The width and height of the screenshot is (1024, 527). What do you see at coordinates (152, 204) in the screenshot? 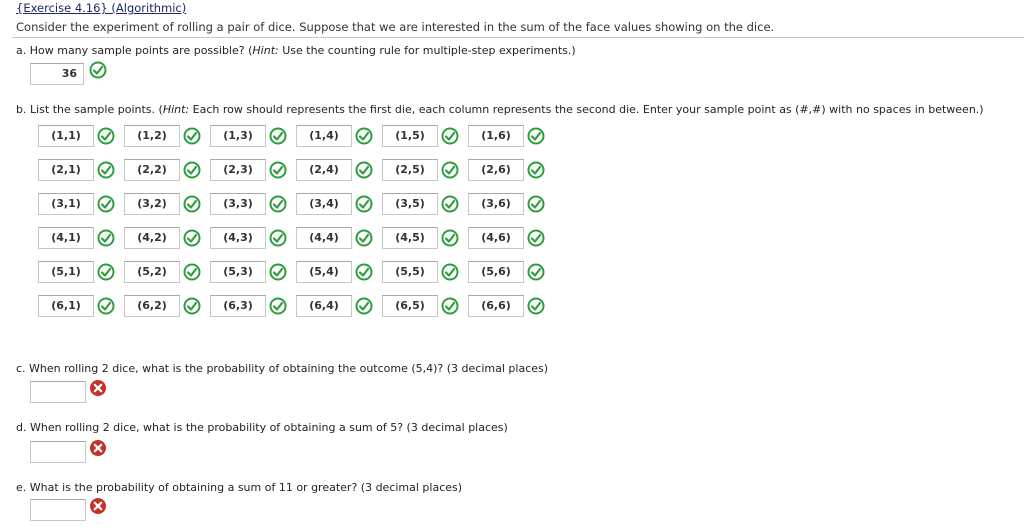
I see `sample-point-input: (3,2)` at bounding box center [152, 204].